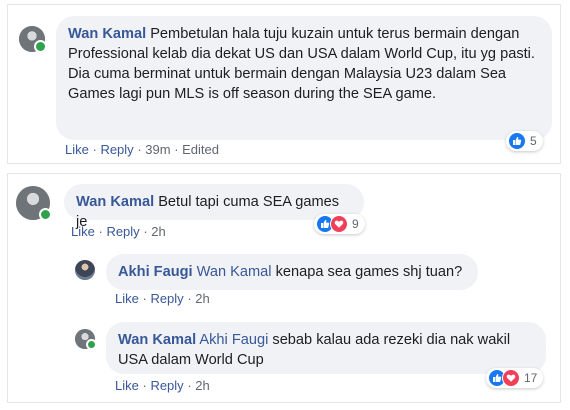  I want to click on reply-body: kenapa sea games shj tuan?, so click(369, 272).